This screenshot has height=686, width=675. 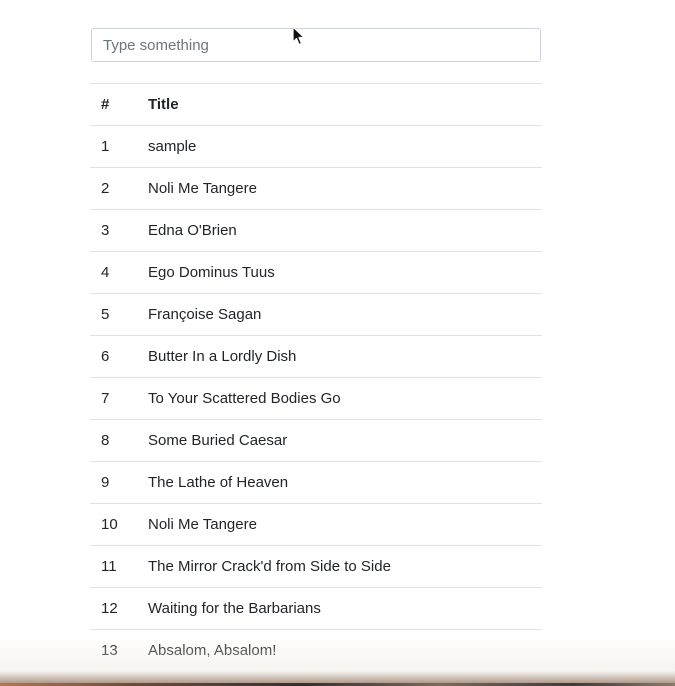 What do you see at coordinates (113, 650) in the screenshot?
I see `row-number: 13` at bounding box center [113, 650].